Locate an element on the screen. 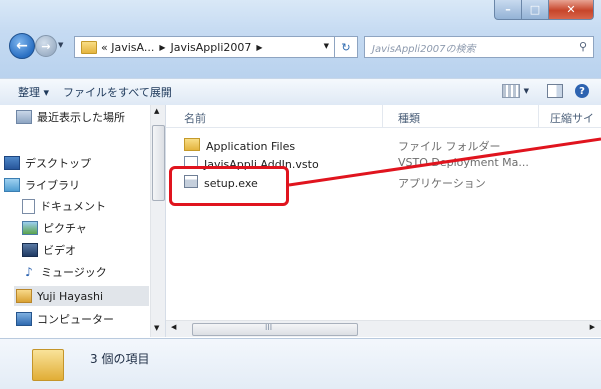 This screenshot has height=389, width=601. annotation-arrow is located at coordinates (444, 162).